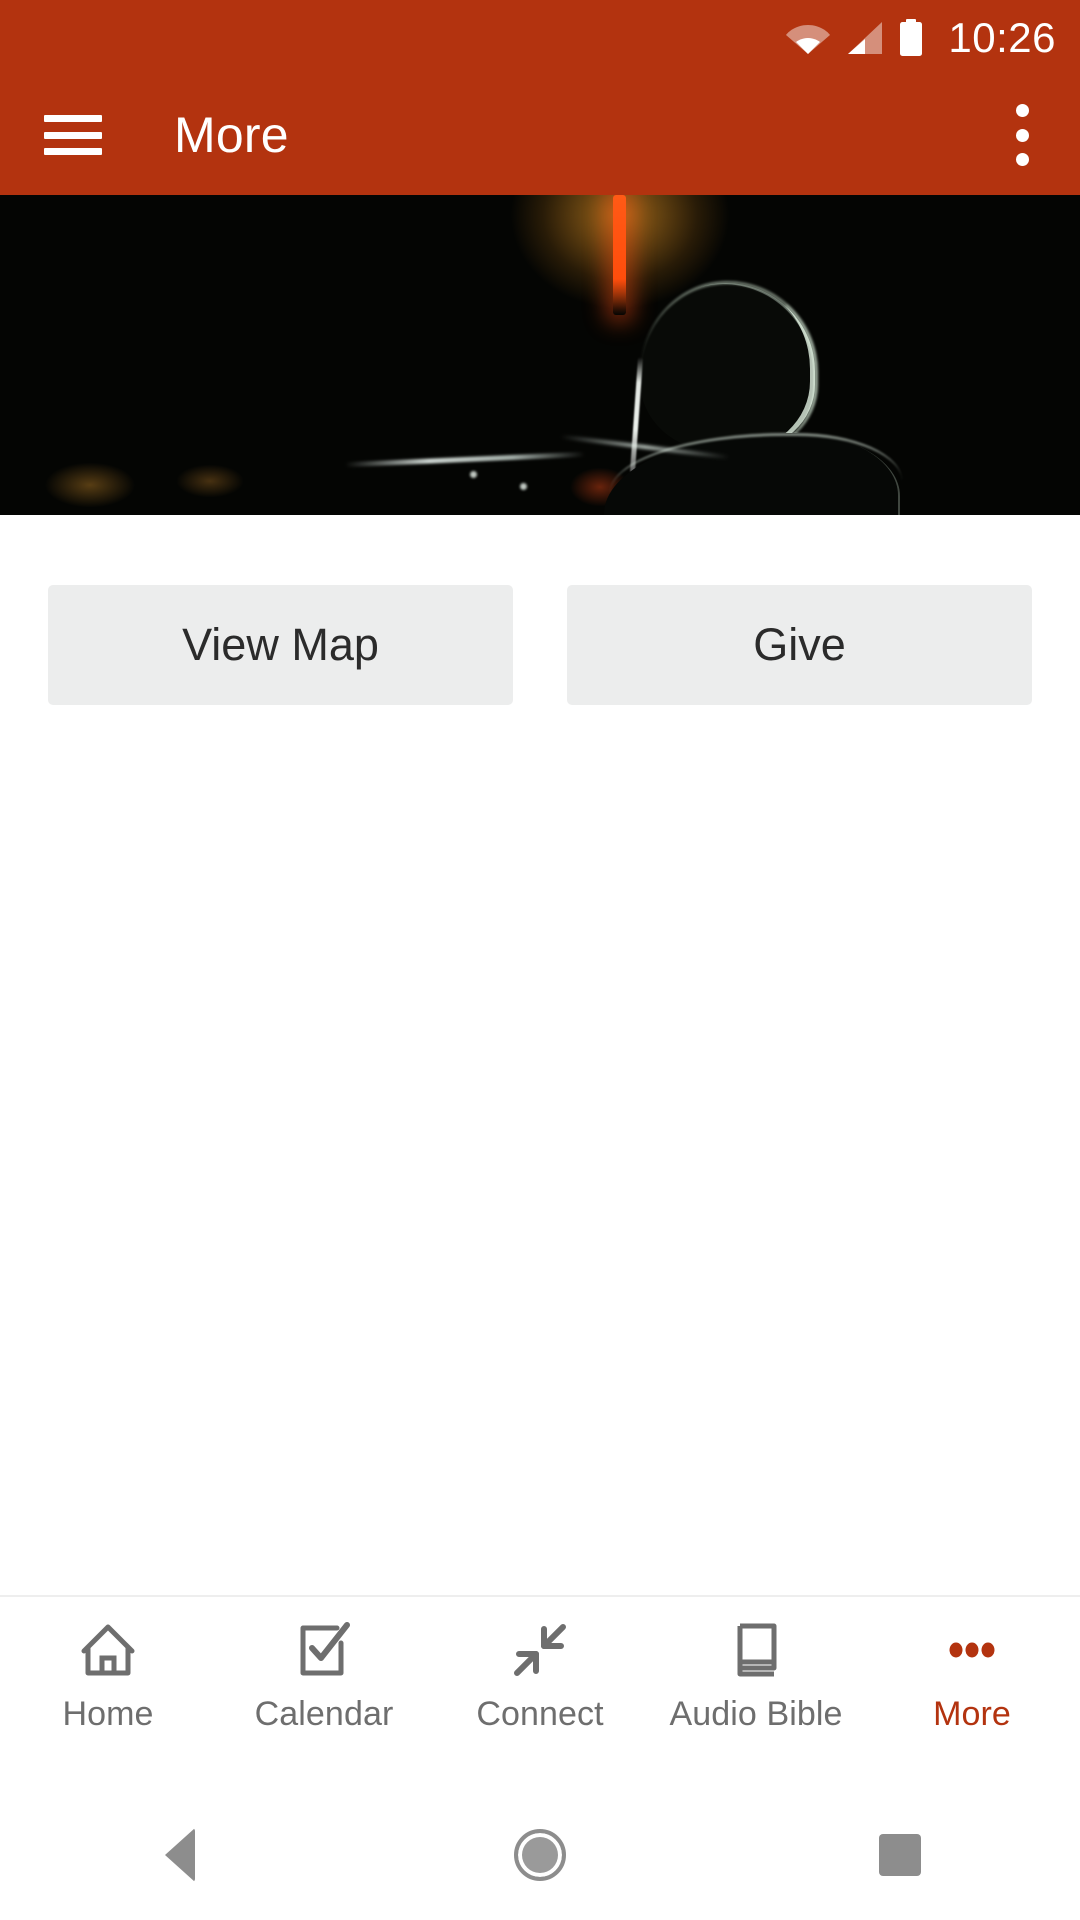 This screenshot has height=1920, width=1080. I want to click on tab-audio-bible: Audio Bible, so click(756, 1675).